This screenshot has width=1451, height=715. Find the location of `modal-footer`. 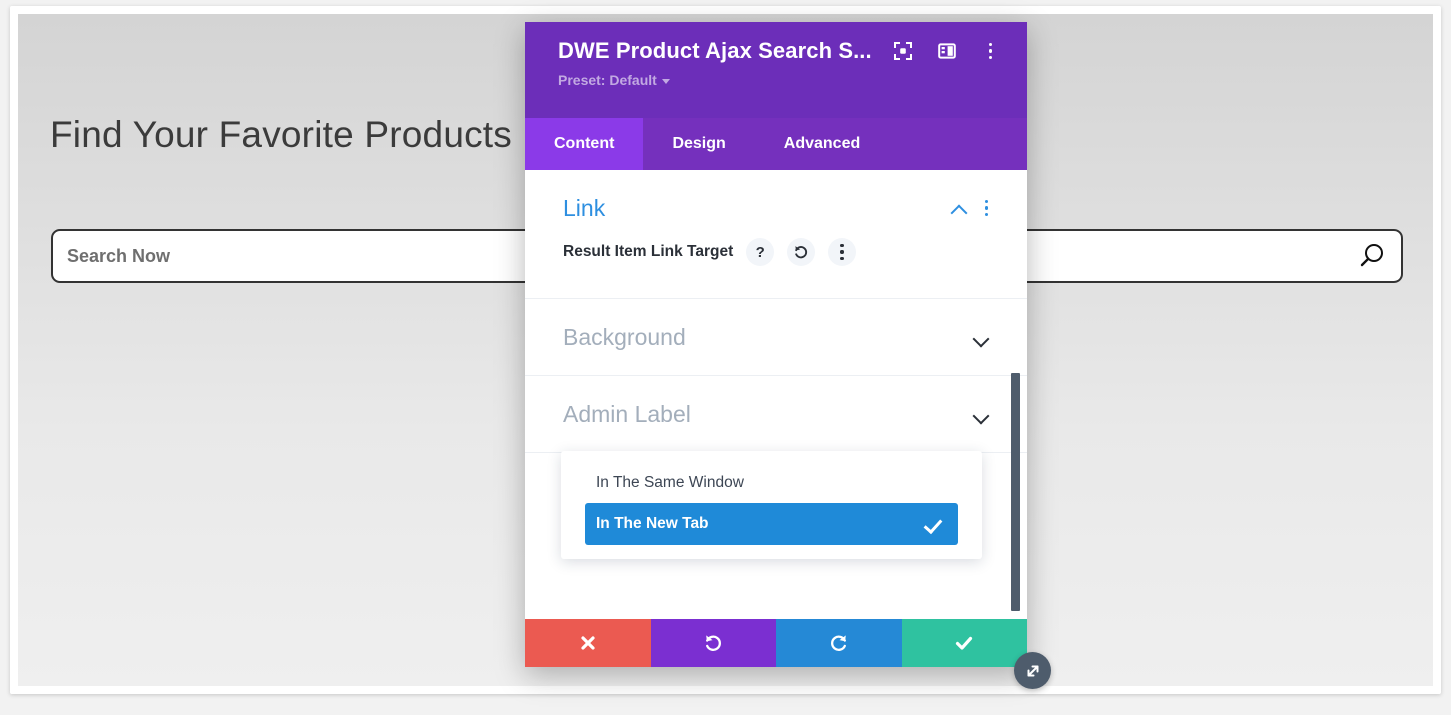

modal-footer is located at coordinates (776, 643).